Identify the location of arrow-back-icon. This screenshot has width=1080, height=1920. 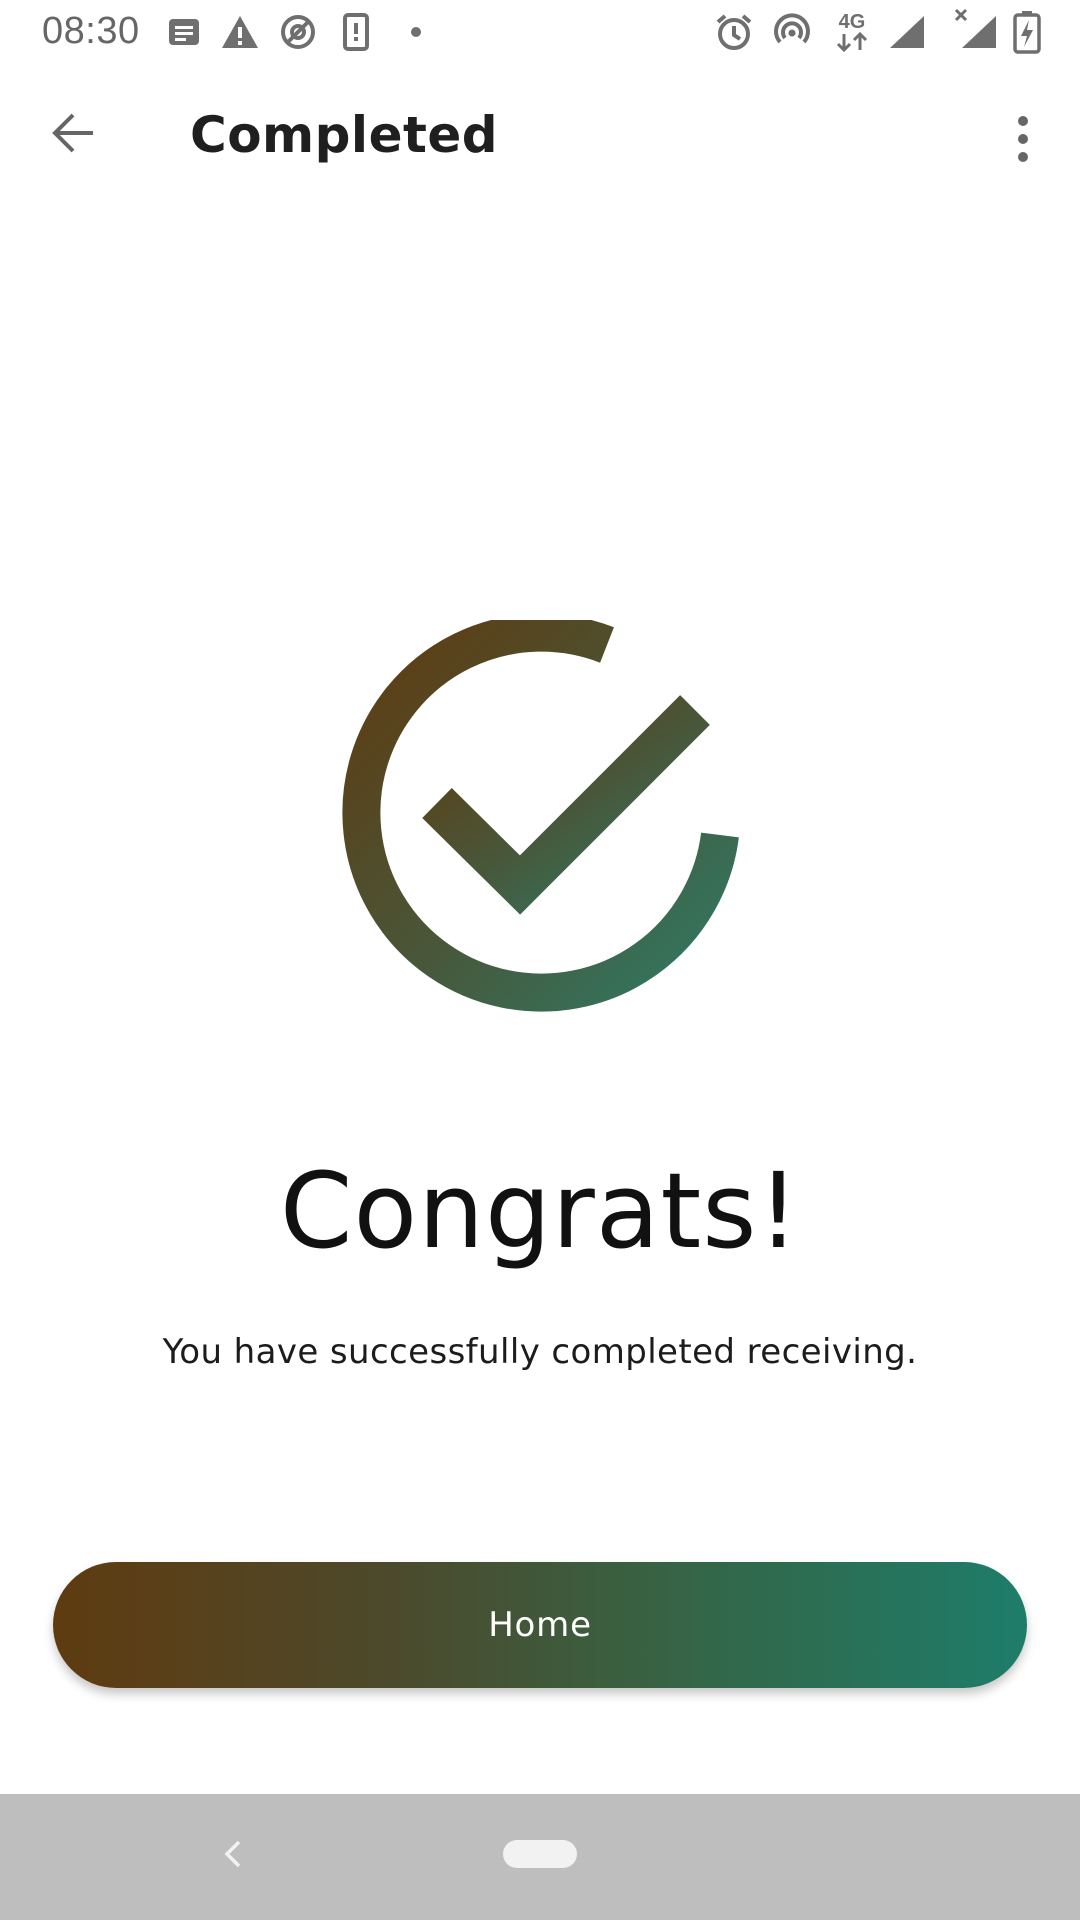
(72, 133).